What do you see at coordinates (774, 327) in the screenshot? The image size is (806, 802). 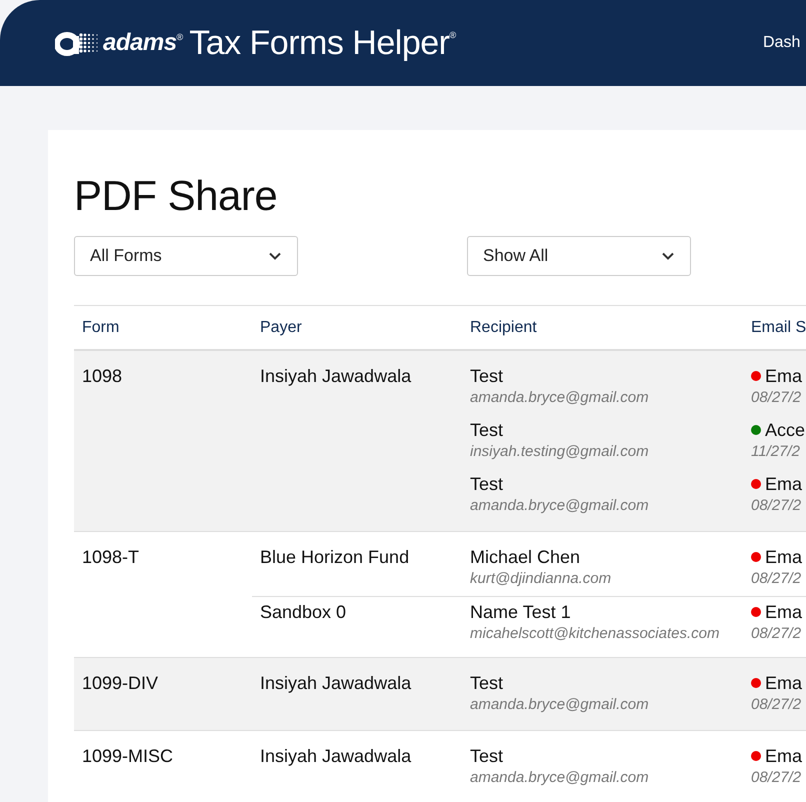 I see `column-header: Email S` at bounding box center [774, 327].